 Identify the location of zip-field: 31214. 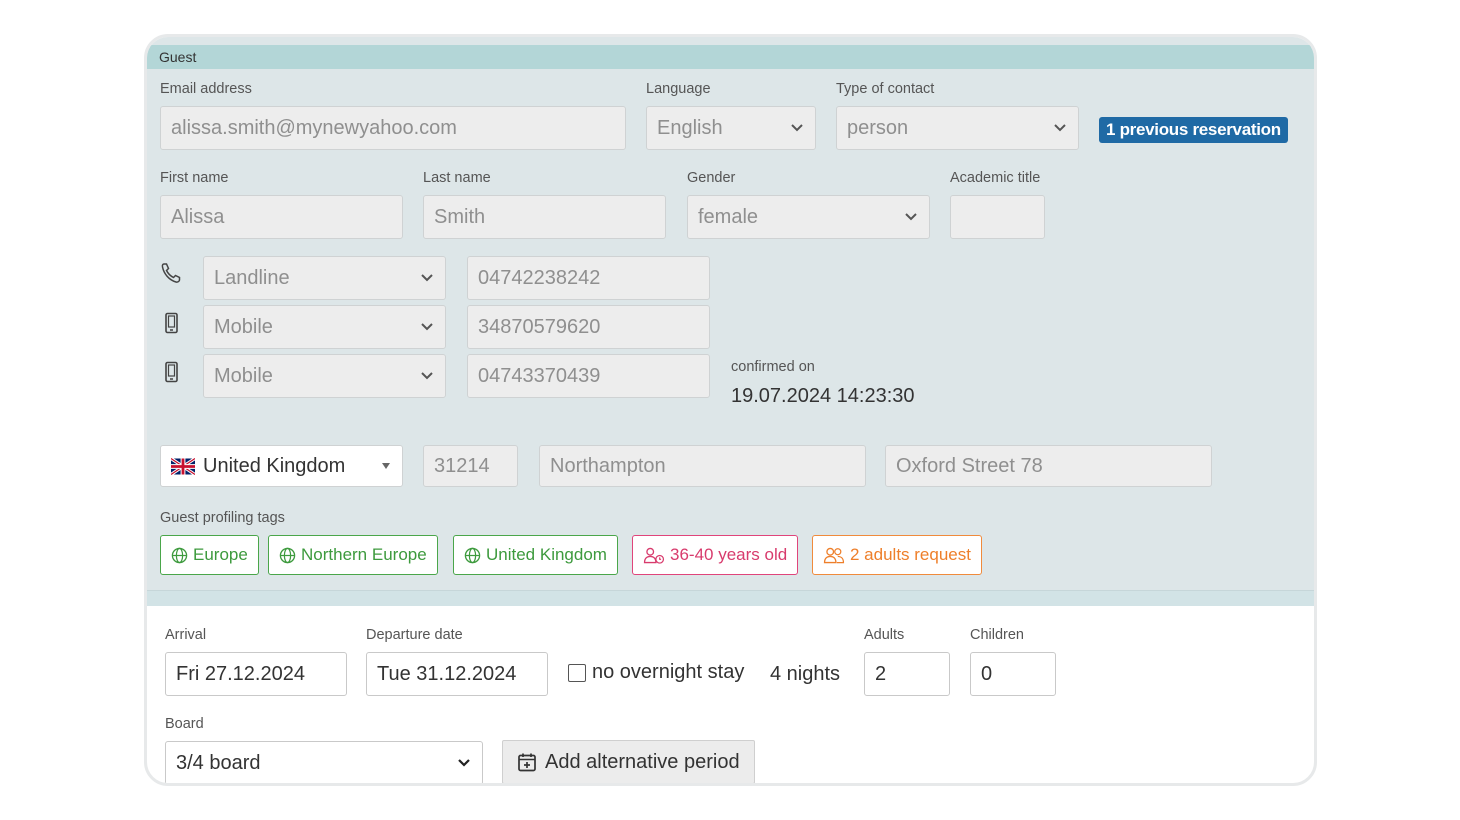
(470, 466).